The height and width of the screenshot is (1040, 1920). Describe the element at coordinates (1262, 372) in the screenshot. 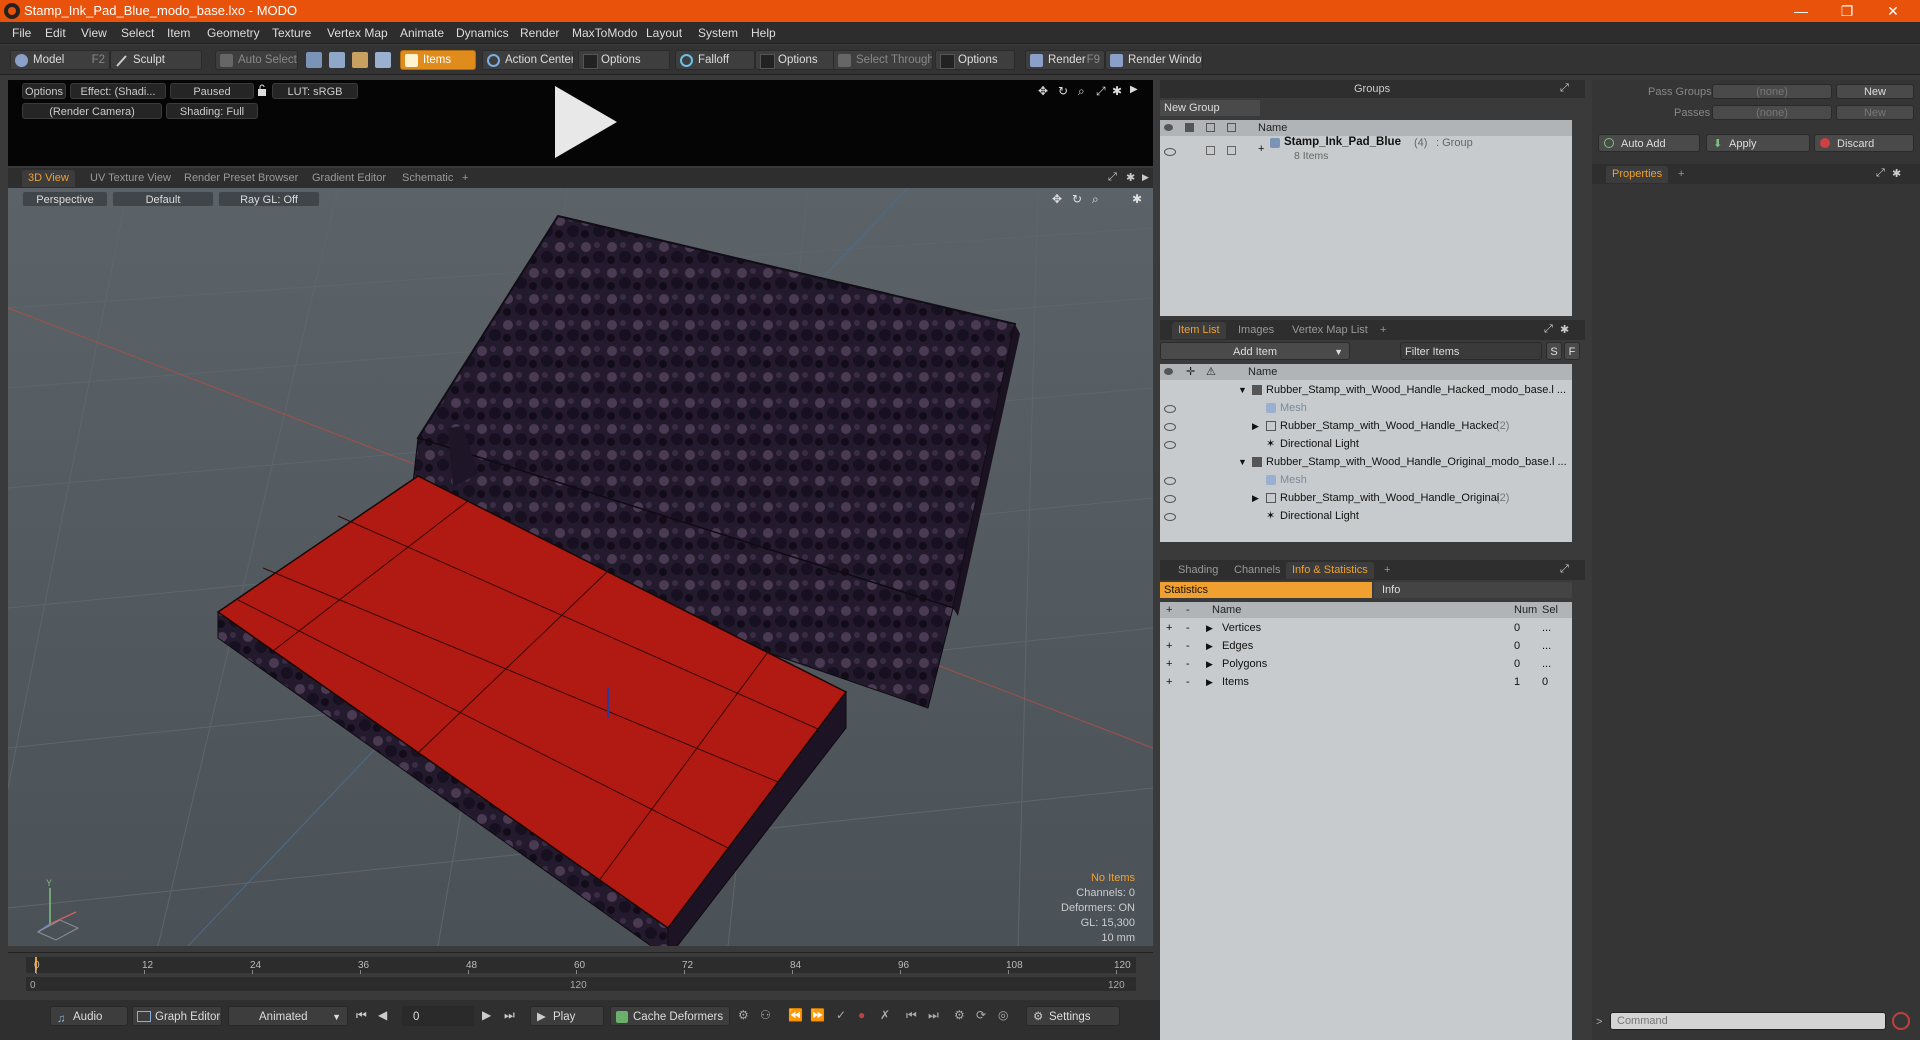

I see `item-name-column: Name` at that location.